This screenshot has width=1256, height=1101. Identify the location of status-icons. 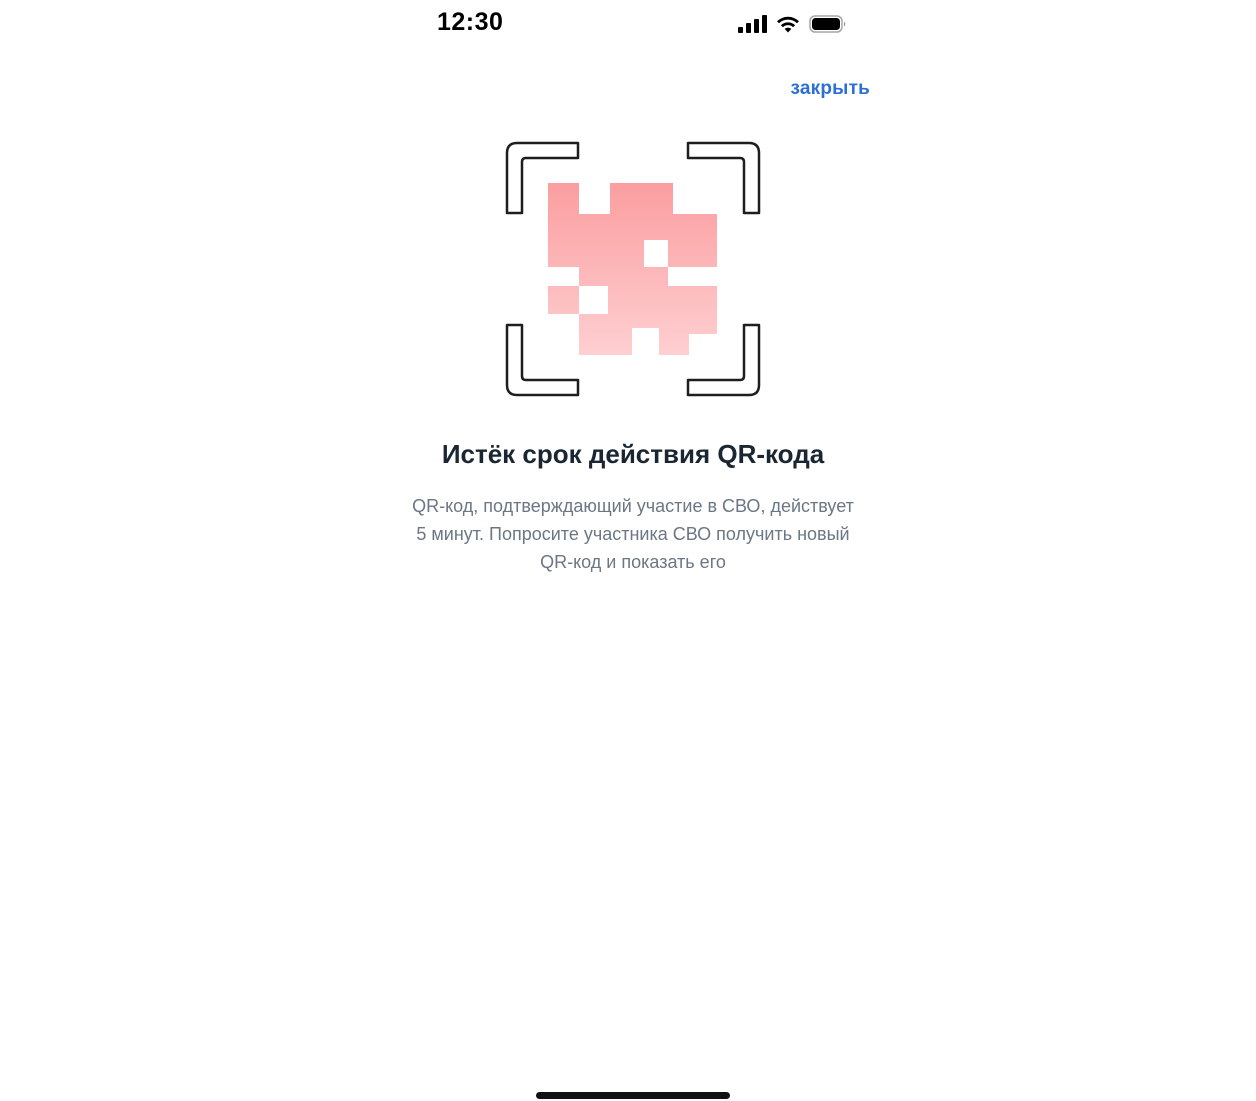
(792, 24).